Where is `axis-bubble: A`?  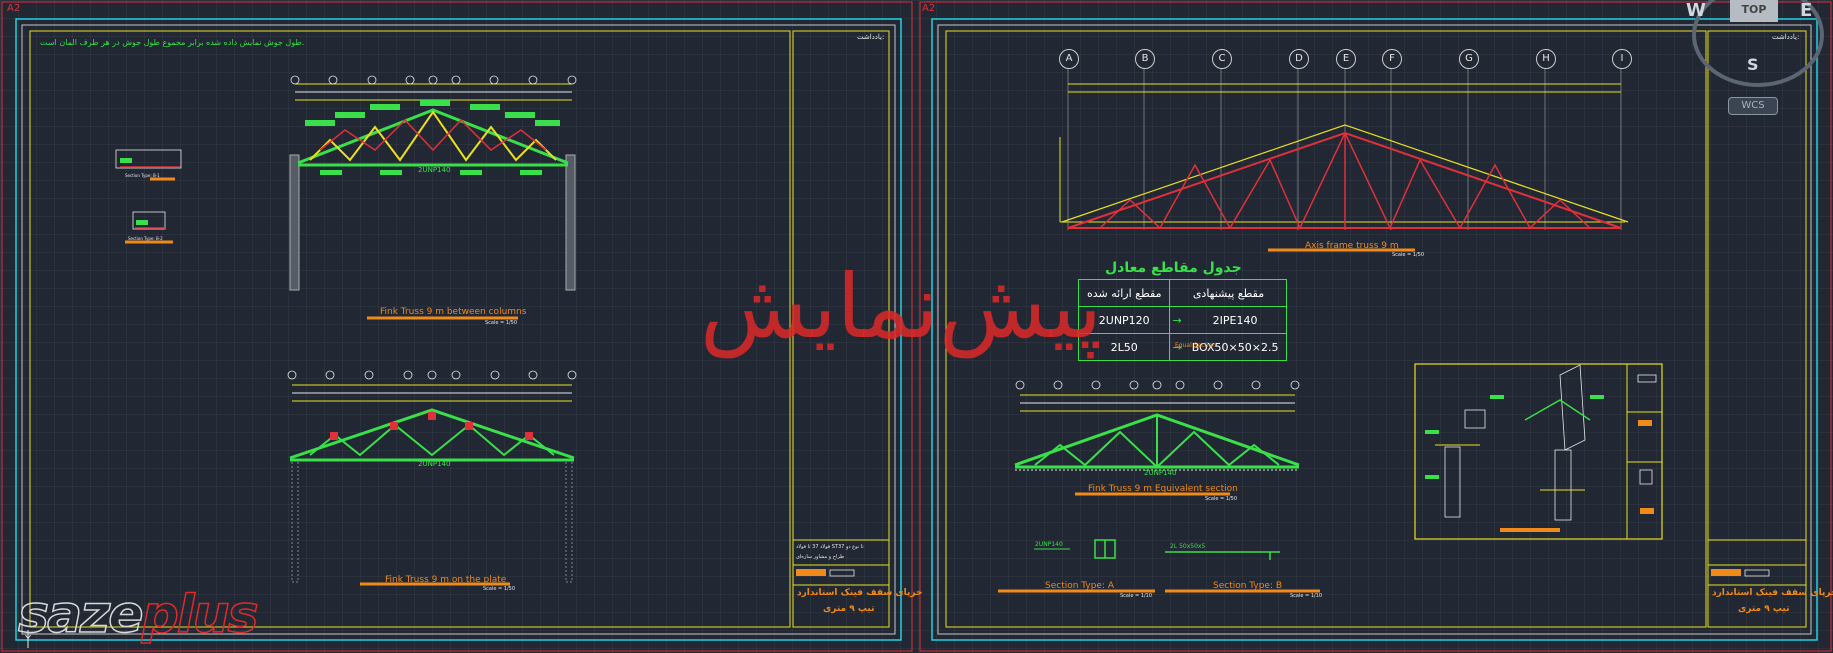 axis-bubble: A is located at coordinates (1069, 59).